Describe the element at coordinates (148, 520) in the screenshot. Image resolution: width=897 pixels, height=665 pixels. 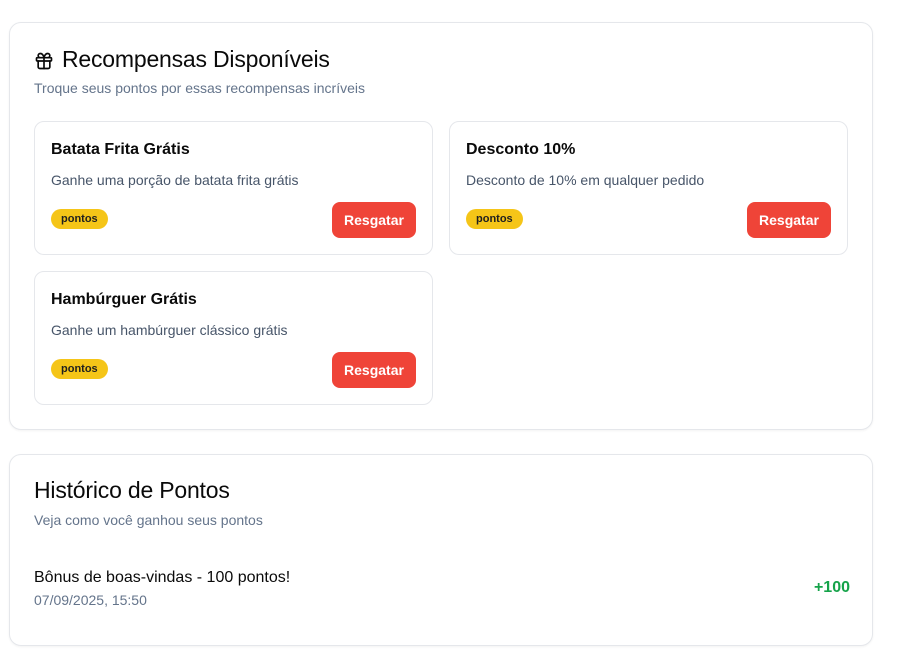
I see `history-subtitle: Veja como você ganhou seus pontos` at that location.